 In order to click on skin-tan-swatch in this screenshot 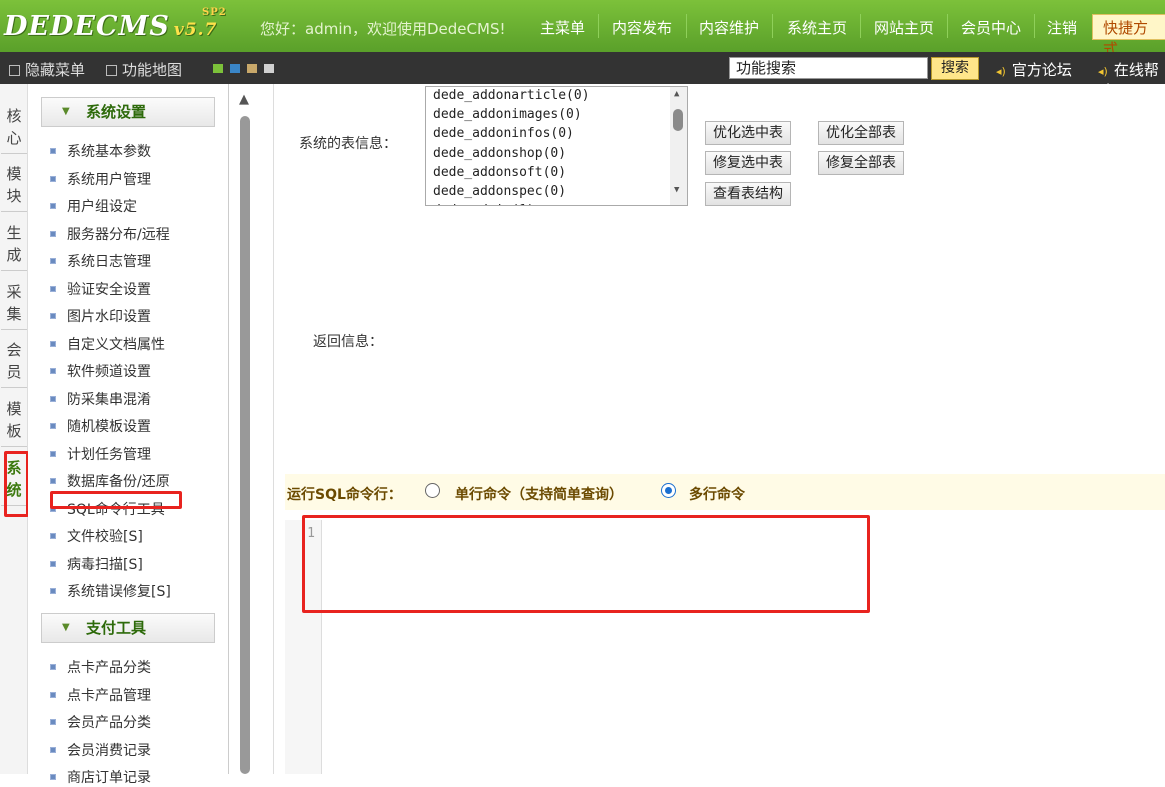, I will do `click(252, 68)`.